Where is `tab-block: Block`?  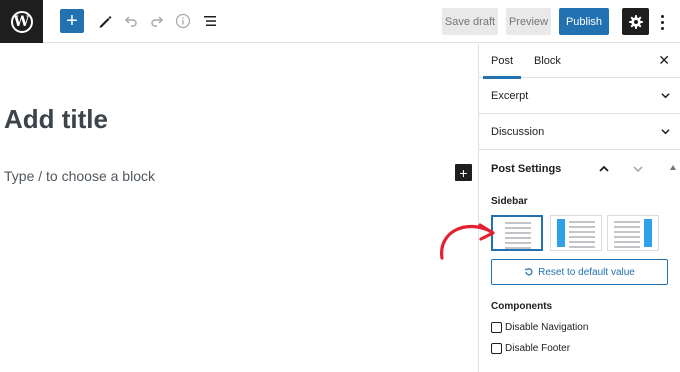
tab-block: Block is located at coordinates (547, 61).